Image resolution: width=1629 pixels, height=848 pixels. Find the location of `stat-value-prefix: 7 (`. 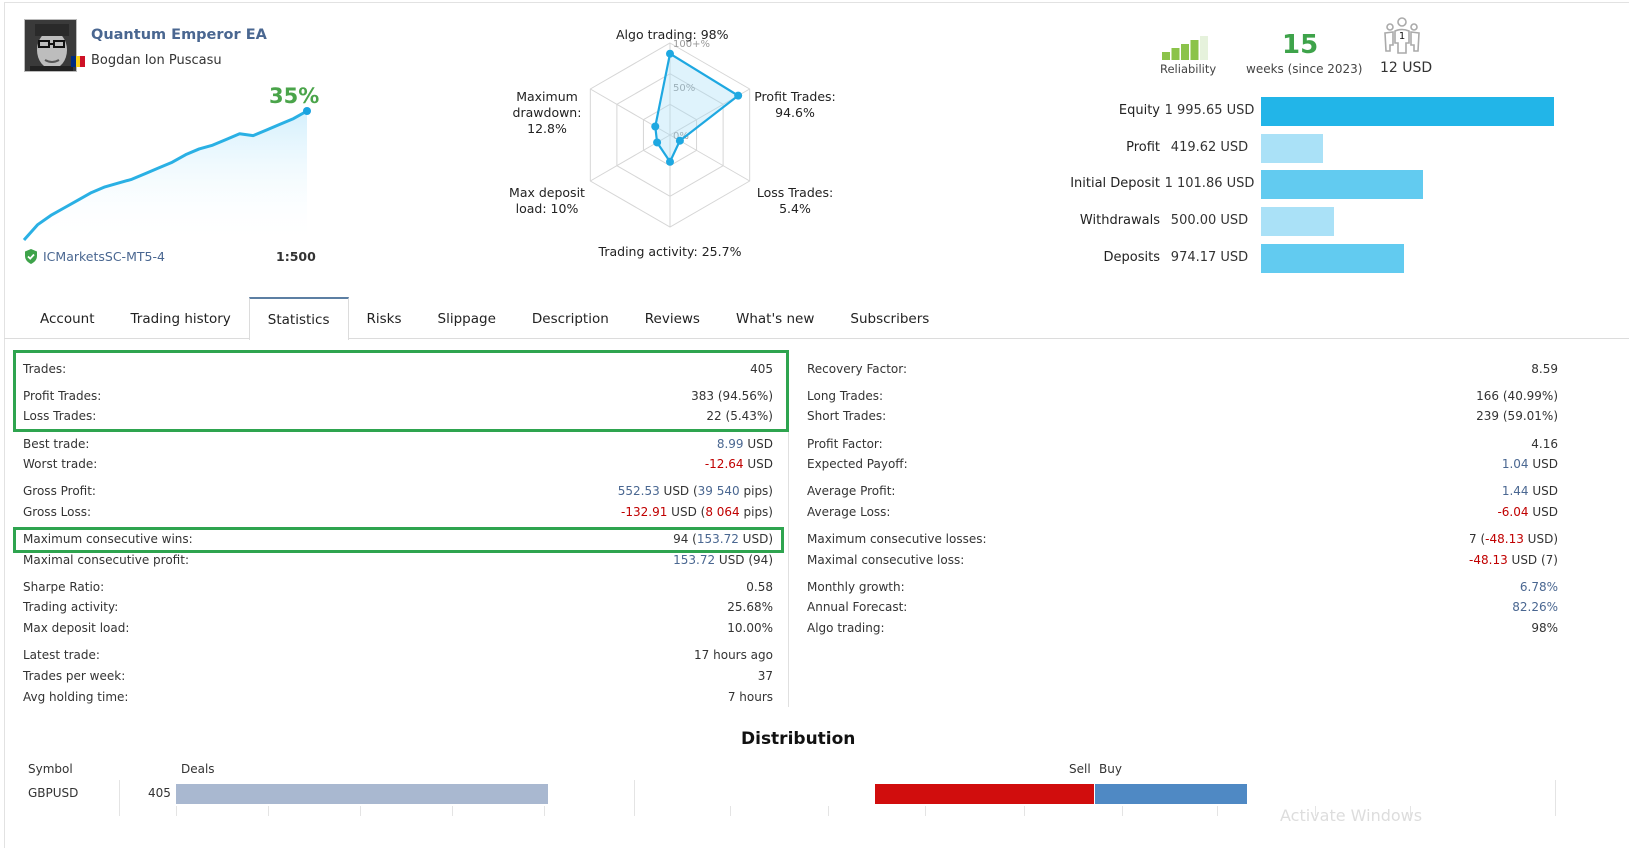

stat-value-prefix: 7 ( is located at coordinates (1477, 539).